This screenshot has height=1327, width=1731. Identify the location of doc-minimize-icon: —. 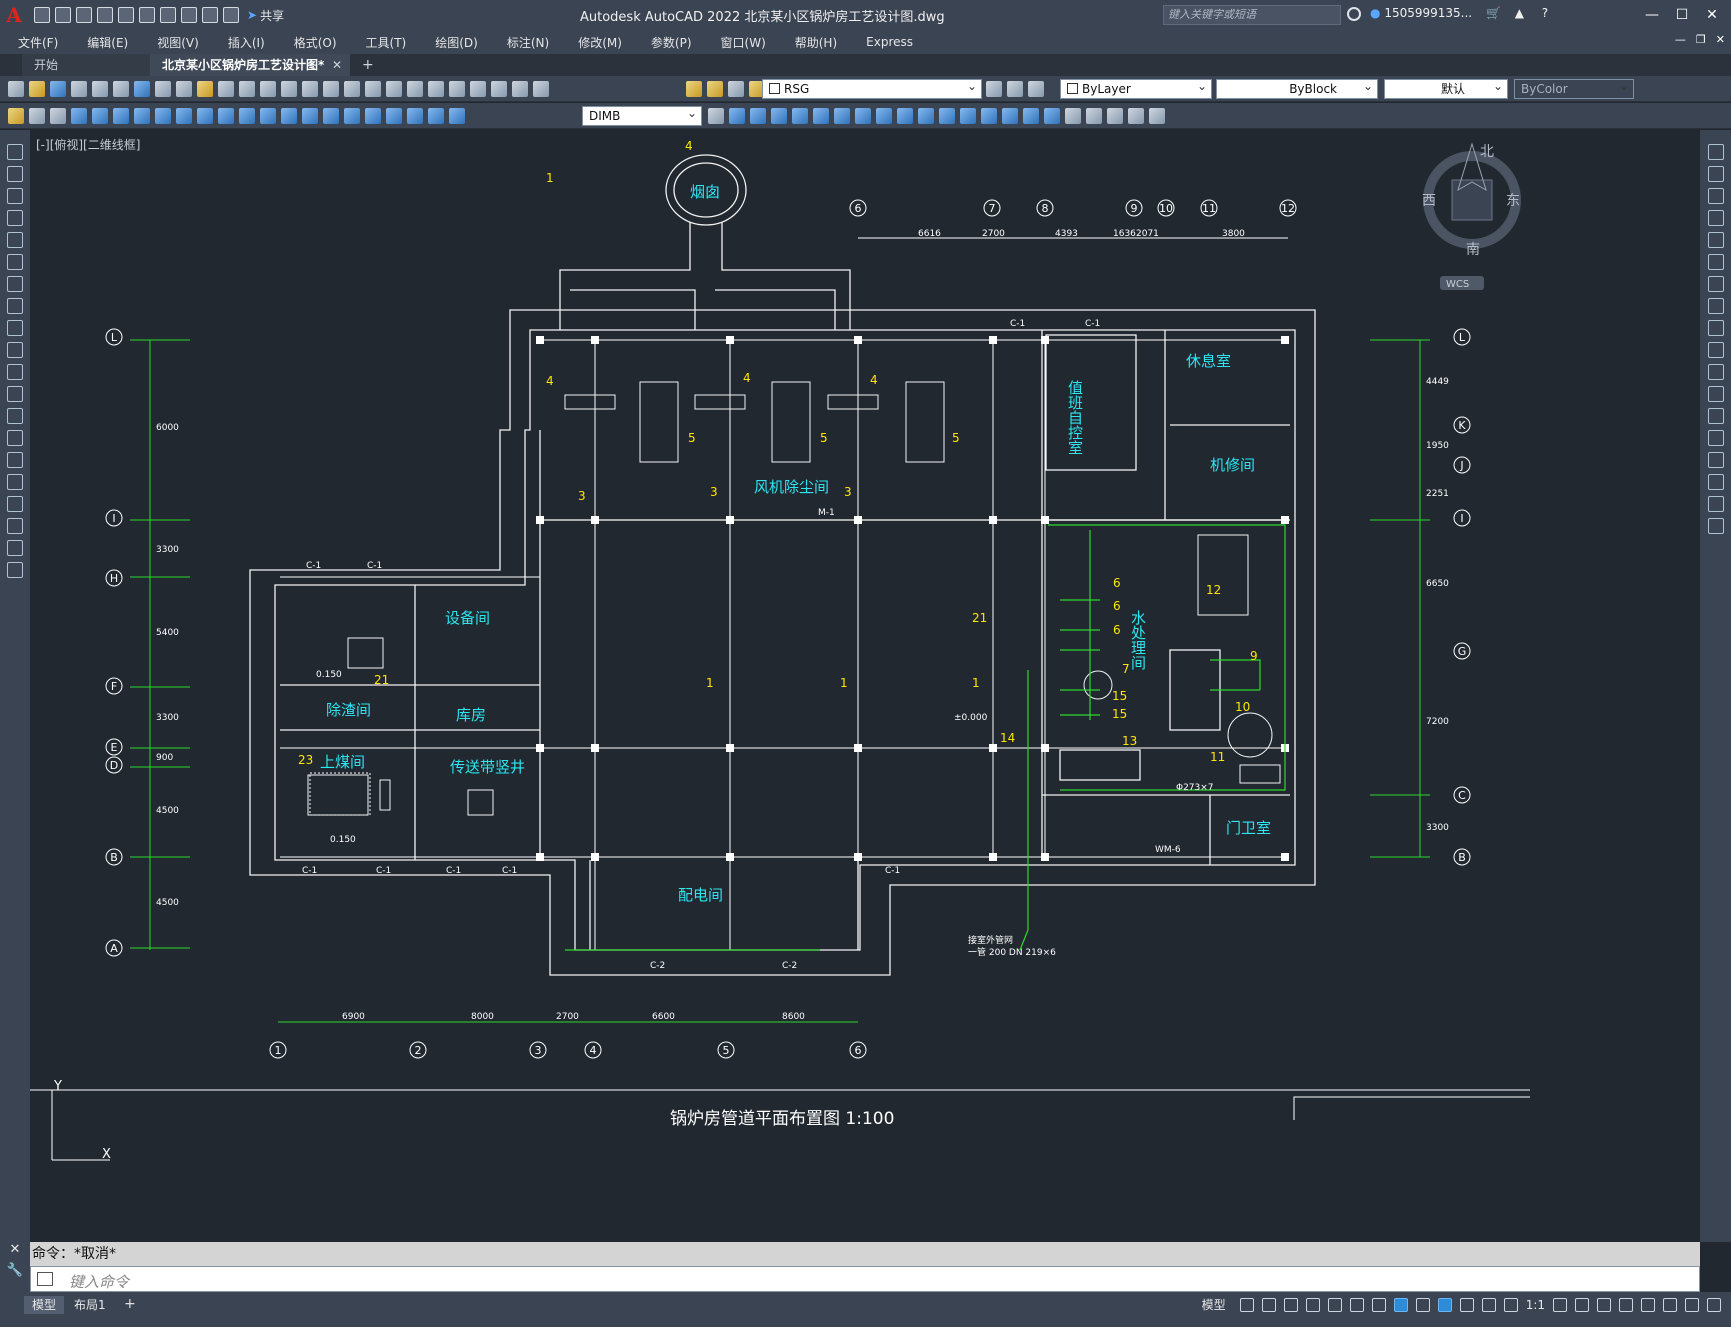
(1680, 39).